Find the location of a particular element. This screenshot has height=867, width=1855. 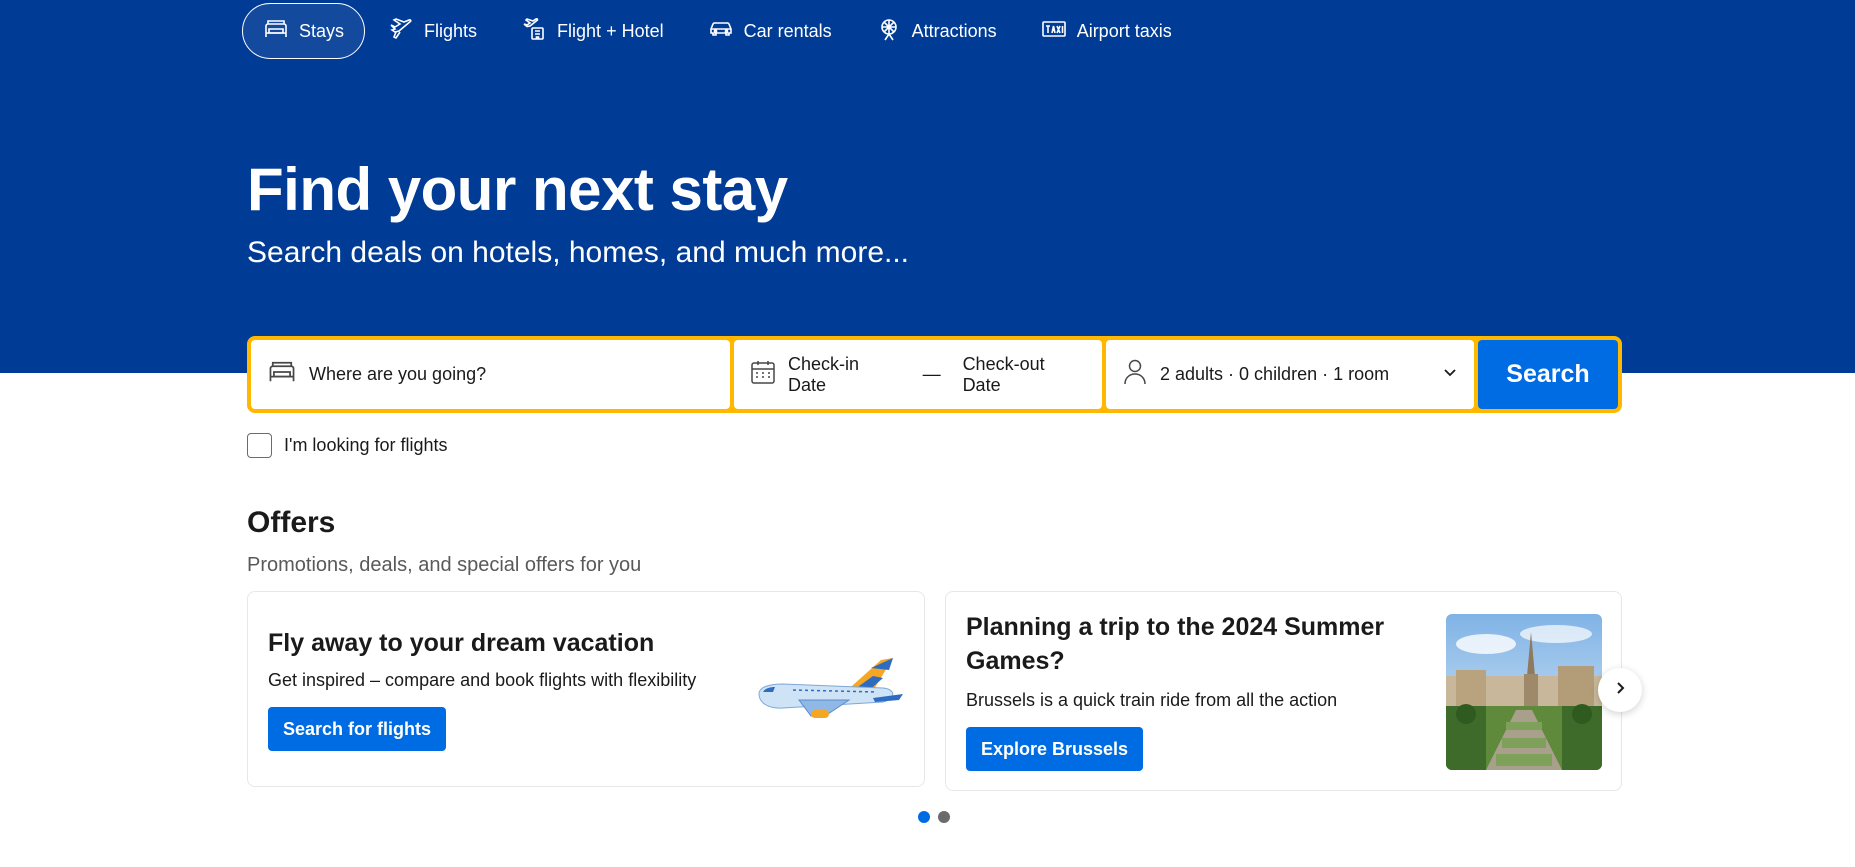

nav-item-attractions: Attractions is located at coordinates (936, 31).